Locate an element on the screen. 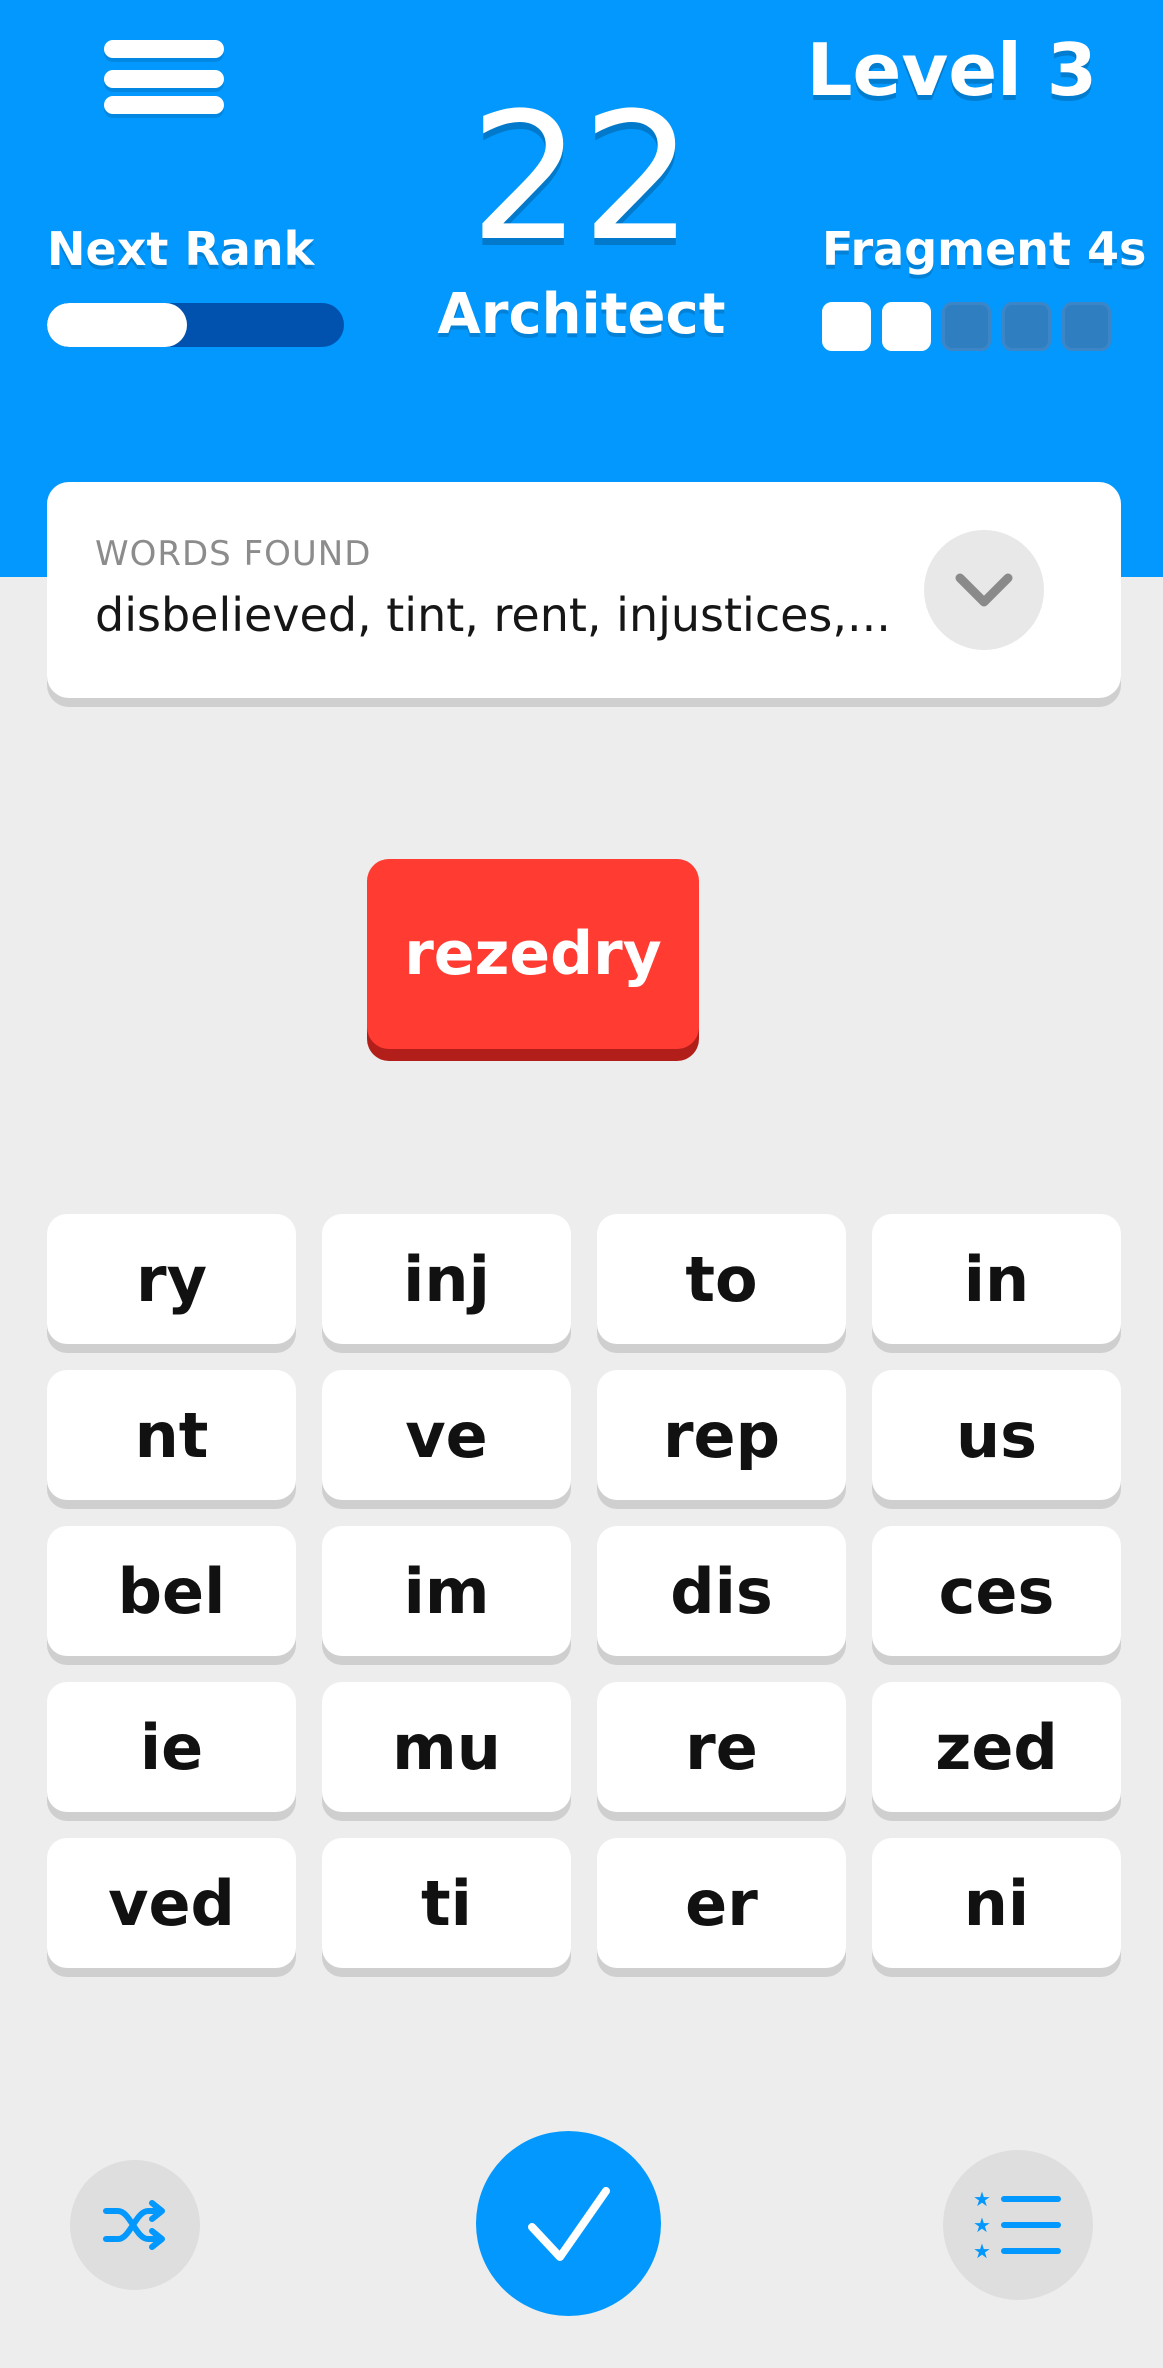  word-list-button: ★ ★ ★ is located at coordinates (1018, 2225).